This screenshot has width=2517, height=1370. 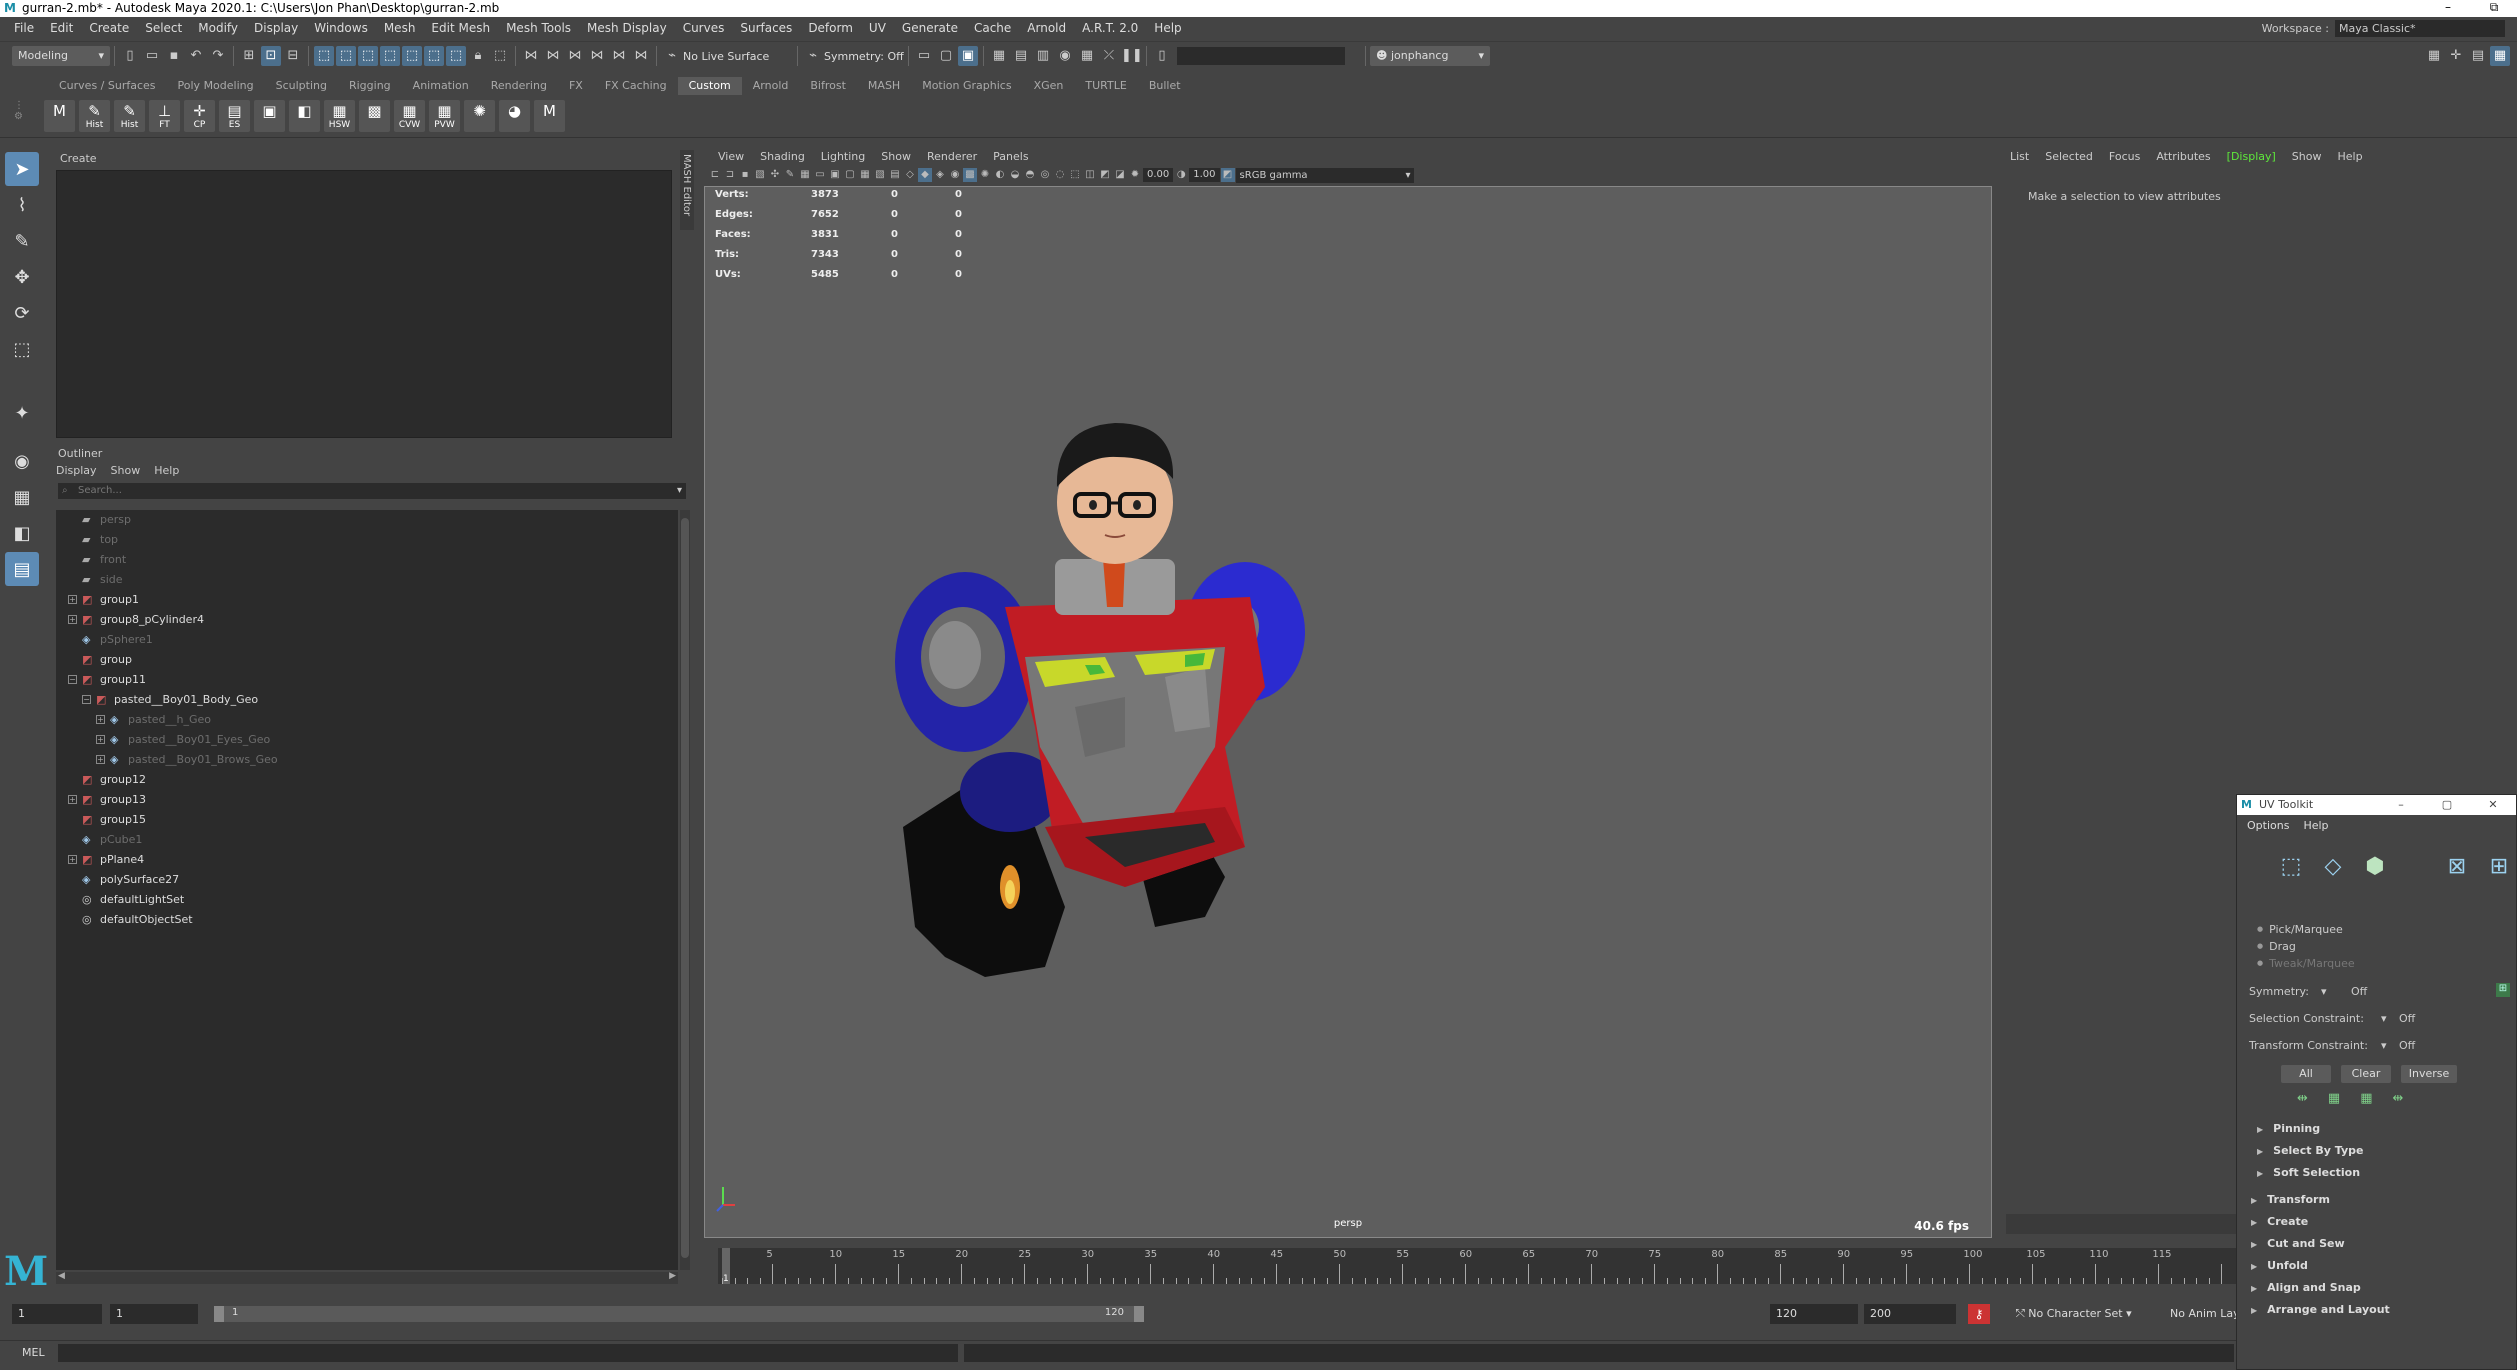 What do you see at coordinates (1158, 175) in the screenshot?
I see `exposure-field: 0.00` at bounding box center [1158, 175].